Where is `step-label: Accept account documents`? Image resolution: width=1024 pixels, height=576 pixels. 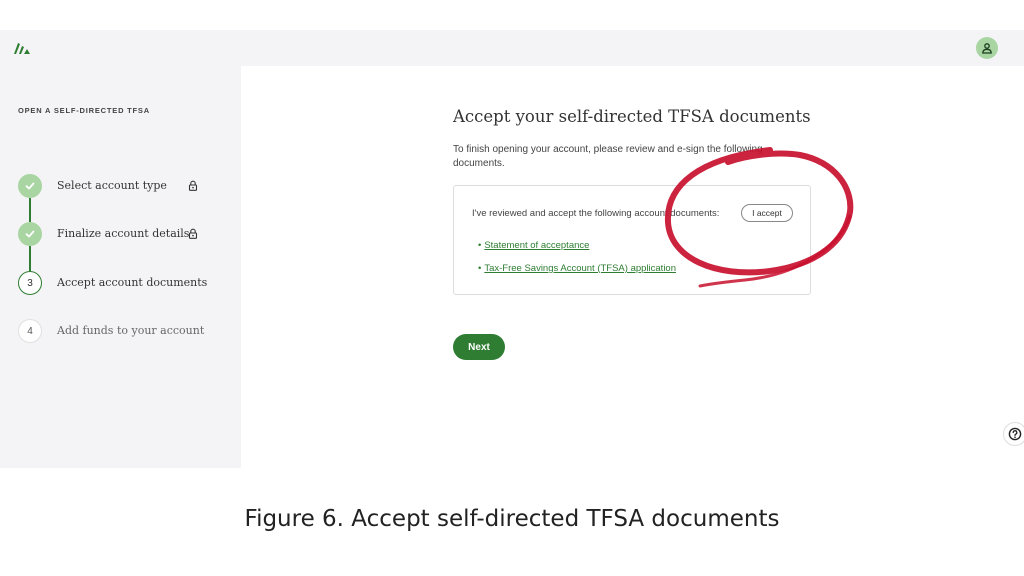 step-label: Accept account documents is located at coordinates (132, 282).